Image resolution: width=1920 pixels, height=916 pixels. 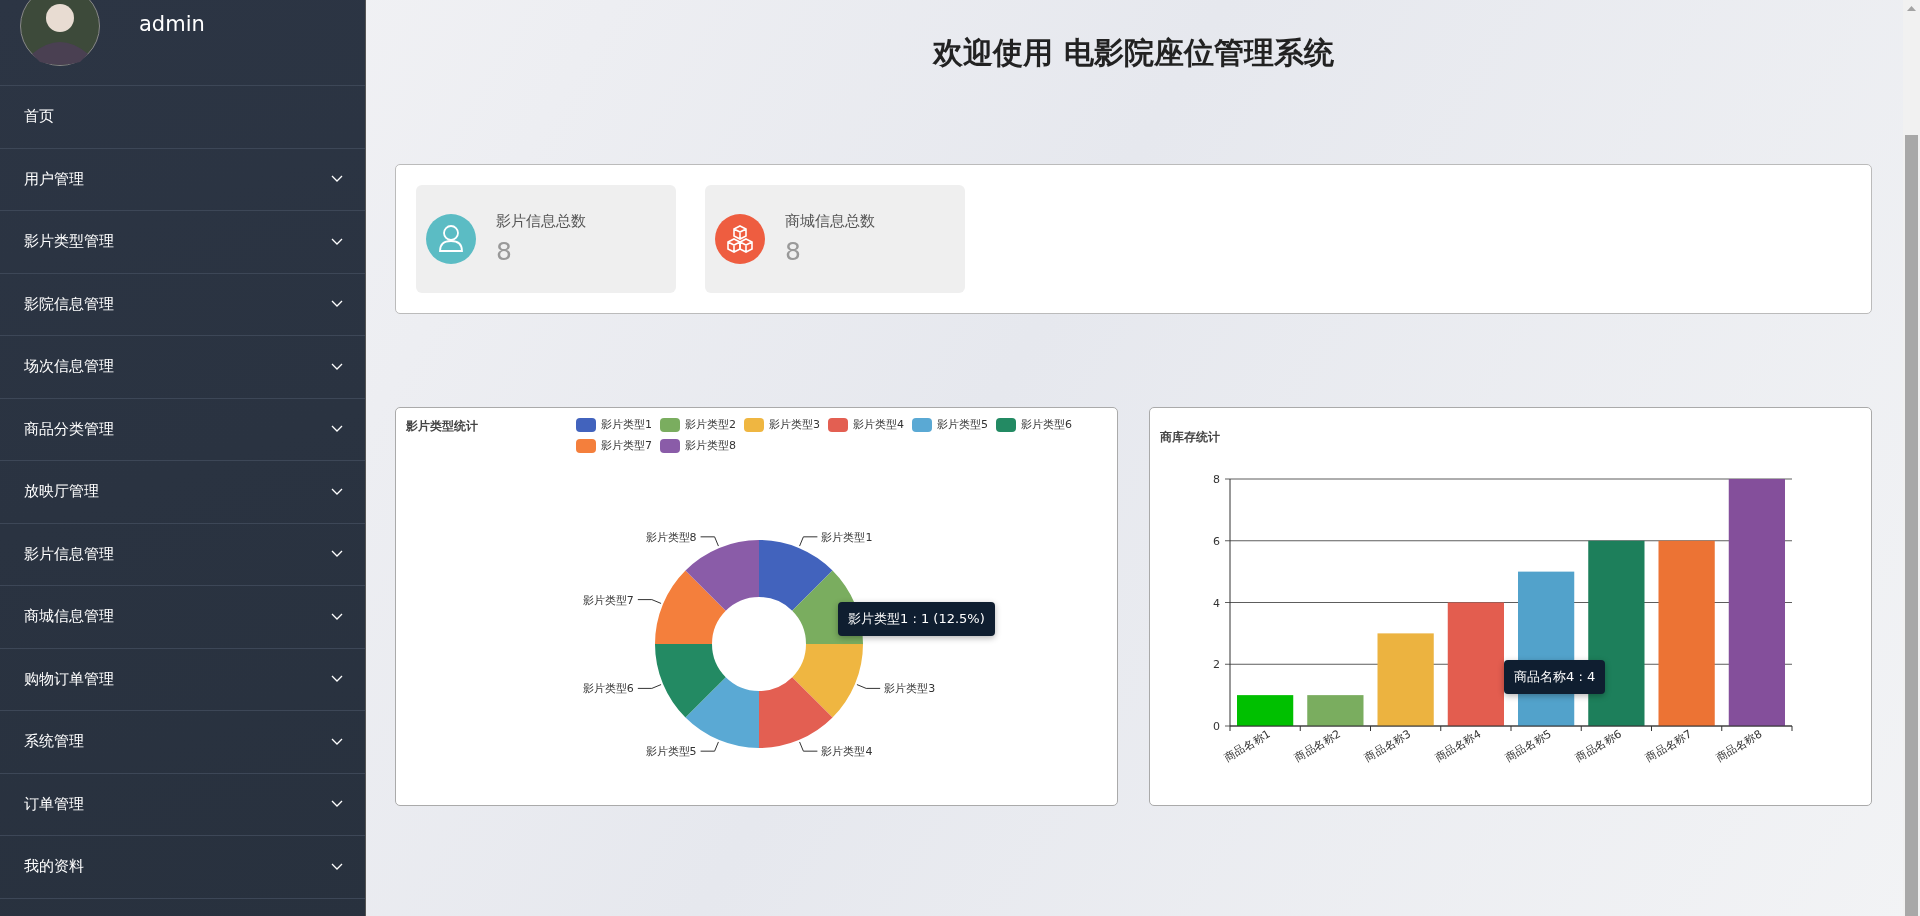 What do you see at coordinates (608, 689) in the screenshot?
I see `slice-label: 影片类型6` at bounding box center [608, 689].